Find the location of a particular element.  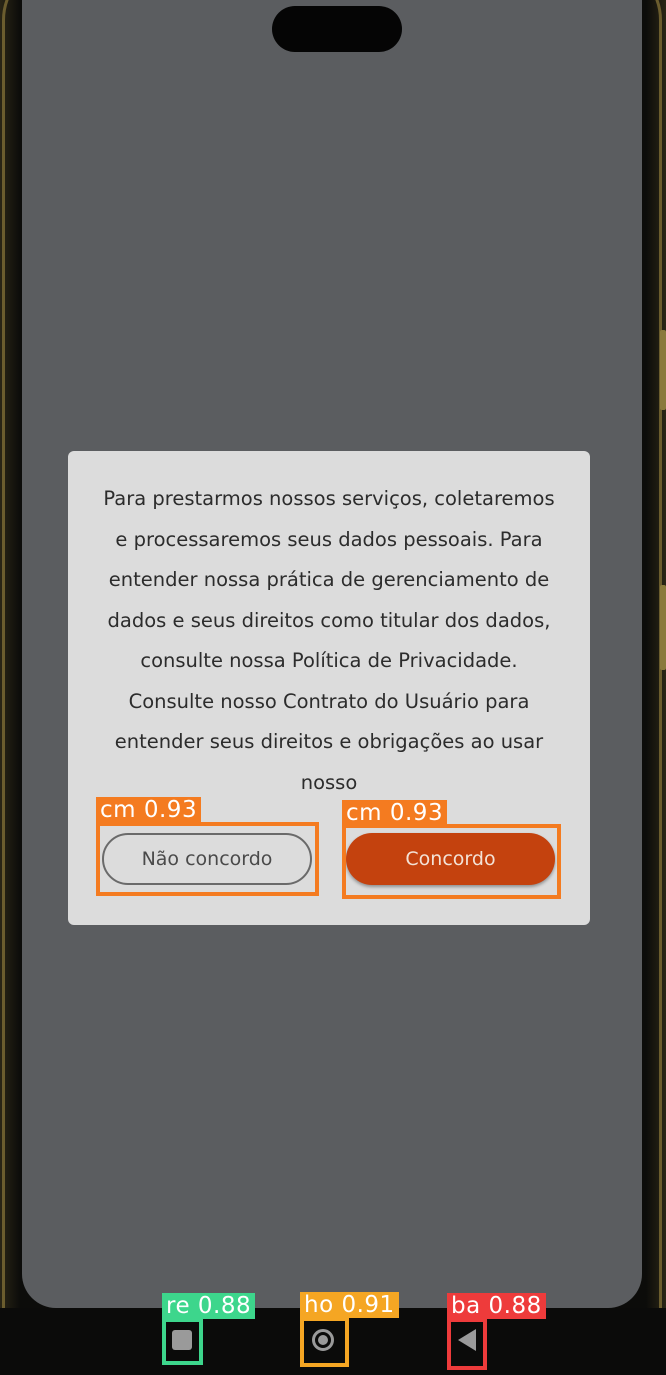

camera-notch is located at coordinates (337, 29).